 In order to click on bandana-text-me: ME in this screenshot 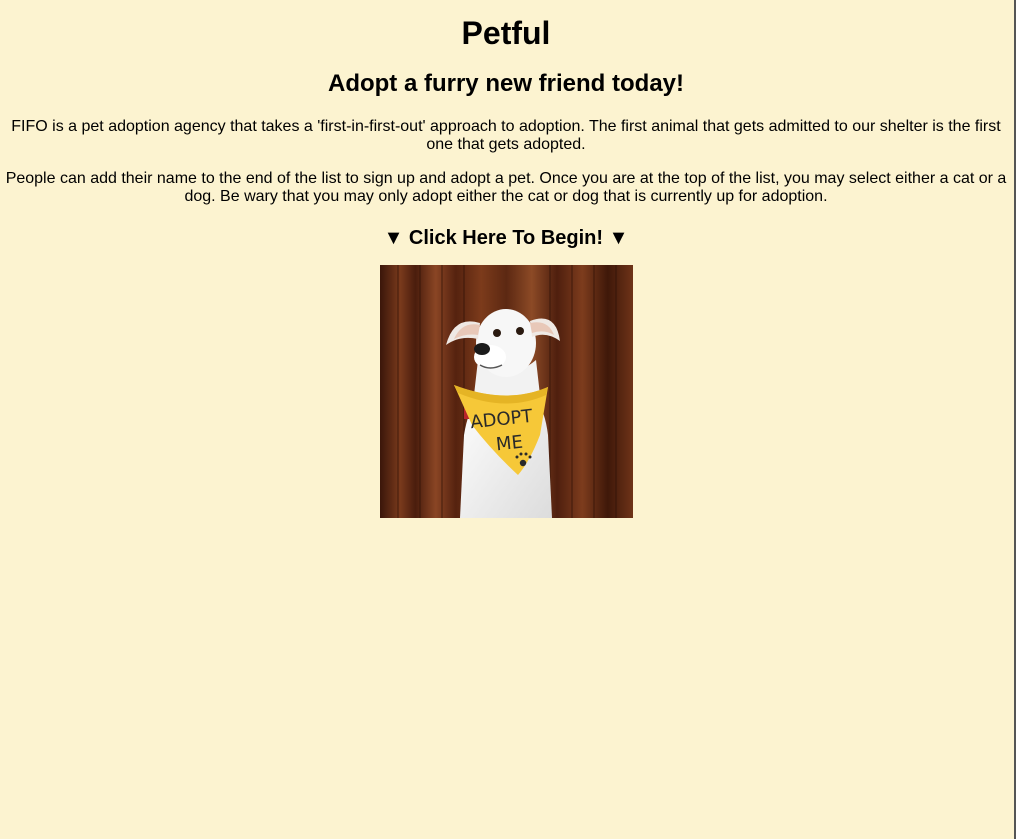, I will do `click(508, 444)`.